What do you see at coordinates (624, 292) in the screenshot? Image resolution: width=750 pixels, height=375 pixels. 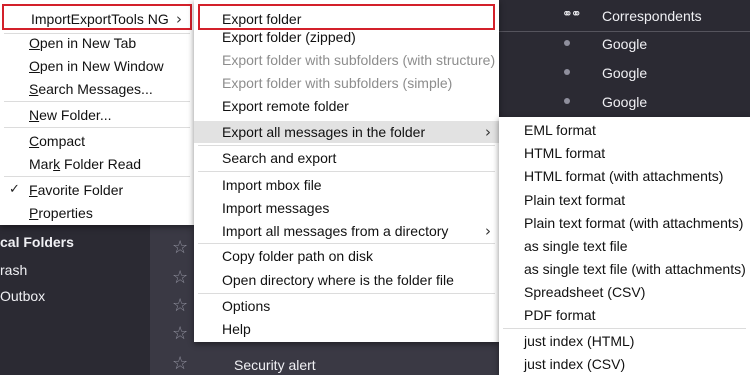 I see `menu-item-spreadsheet-csv: Spreadsheet (CSV)` at bounding box center [624, 292].